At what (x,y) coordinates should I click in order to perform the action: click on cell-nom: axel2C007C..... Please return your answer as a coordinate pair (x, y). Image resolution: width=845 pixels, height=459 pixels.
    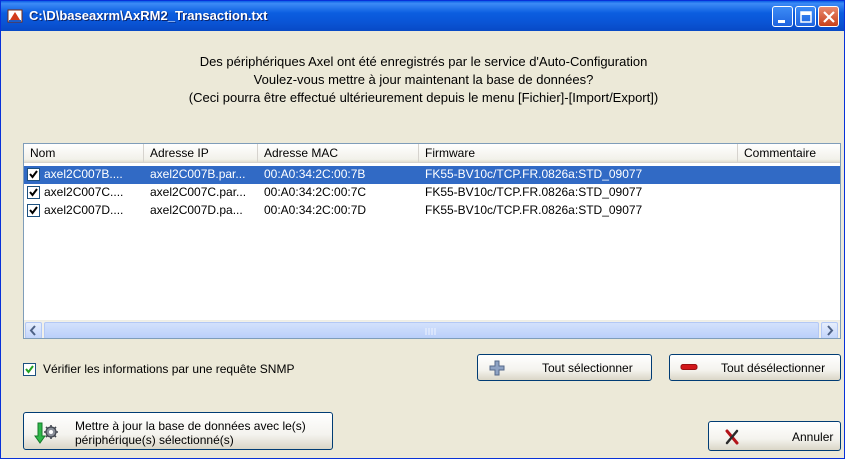
    Looking at the image, I should click on (84, 192).